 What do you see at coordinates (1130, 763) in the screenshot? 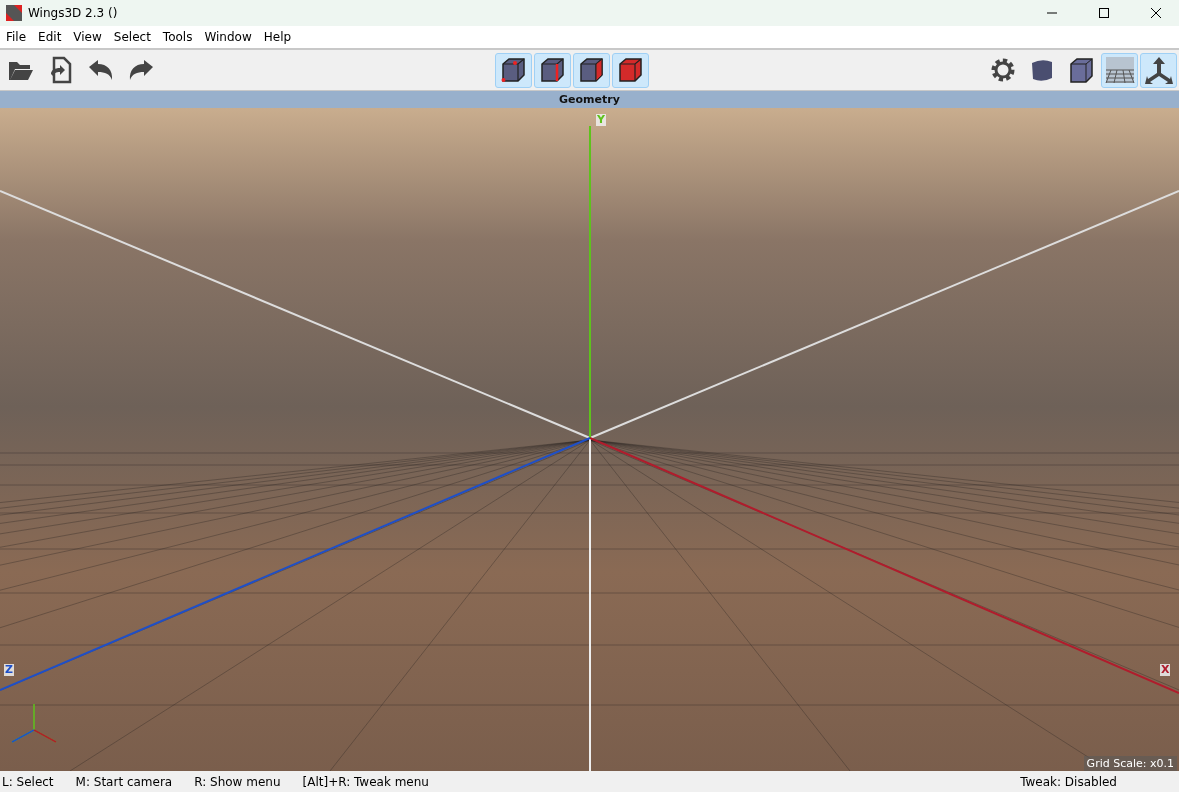
I see `grid-scale-label: Grid Scale: x0.1` at bounding box center [1130, 763].